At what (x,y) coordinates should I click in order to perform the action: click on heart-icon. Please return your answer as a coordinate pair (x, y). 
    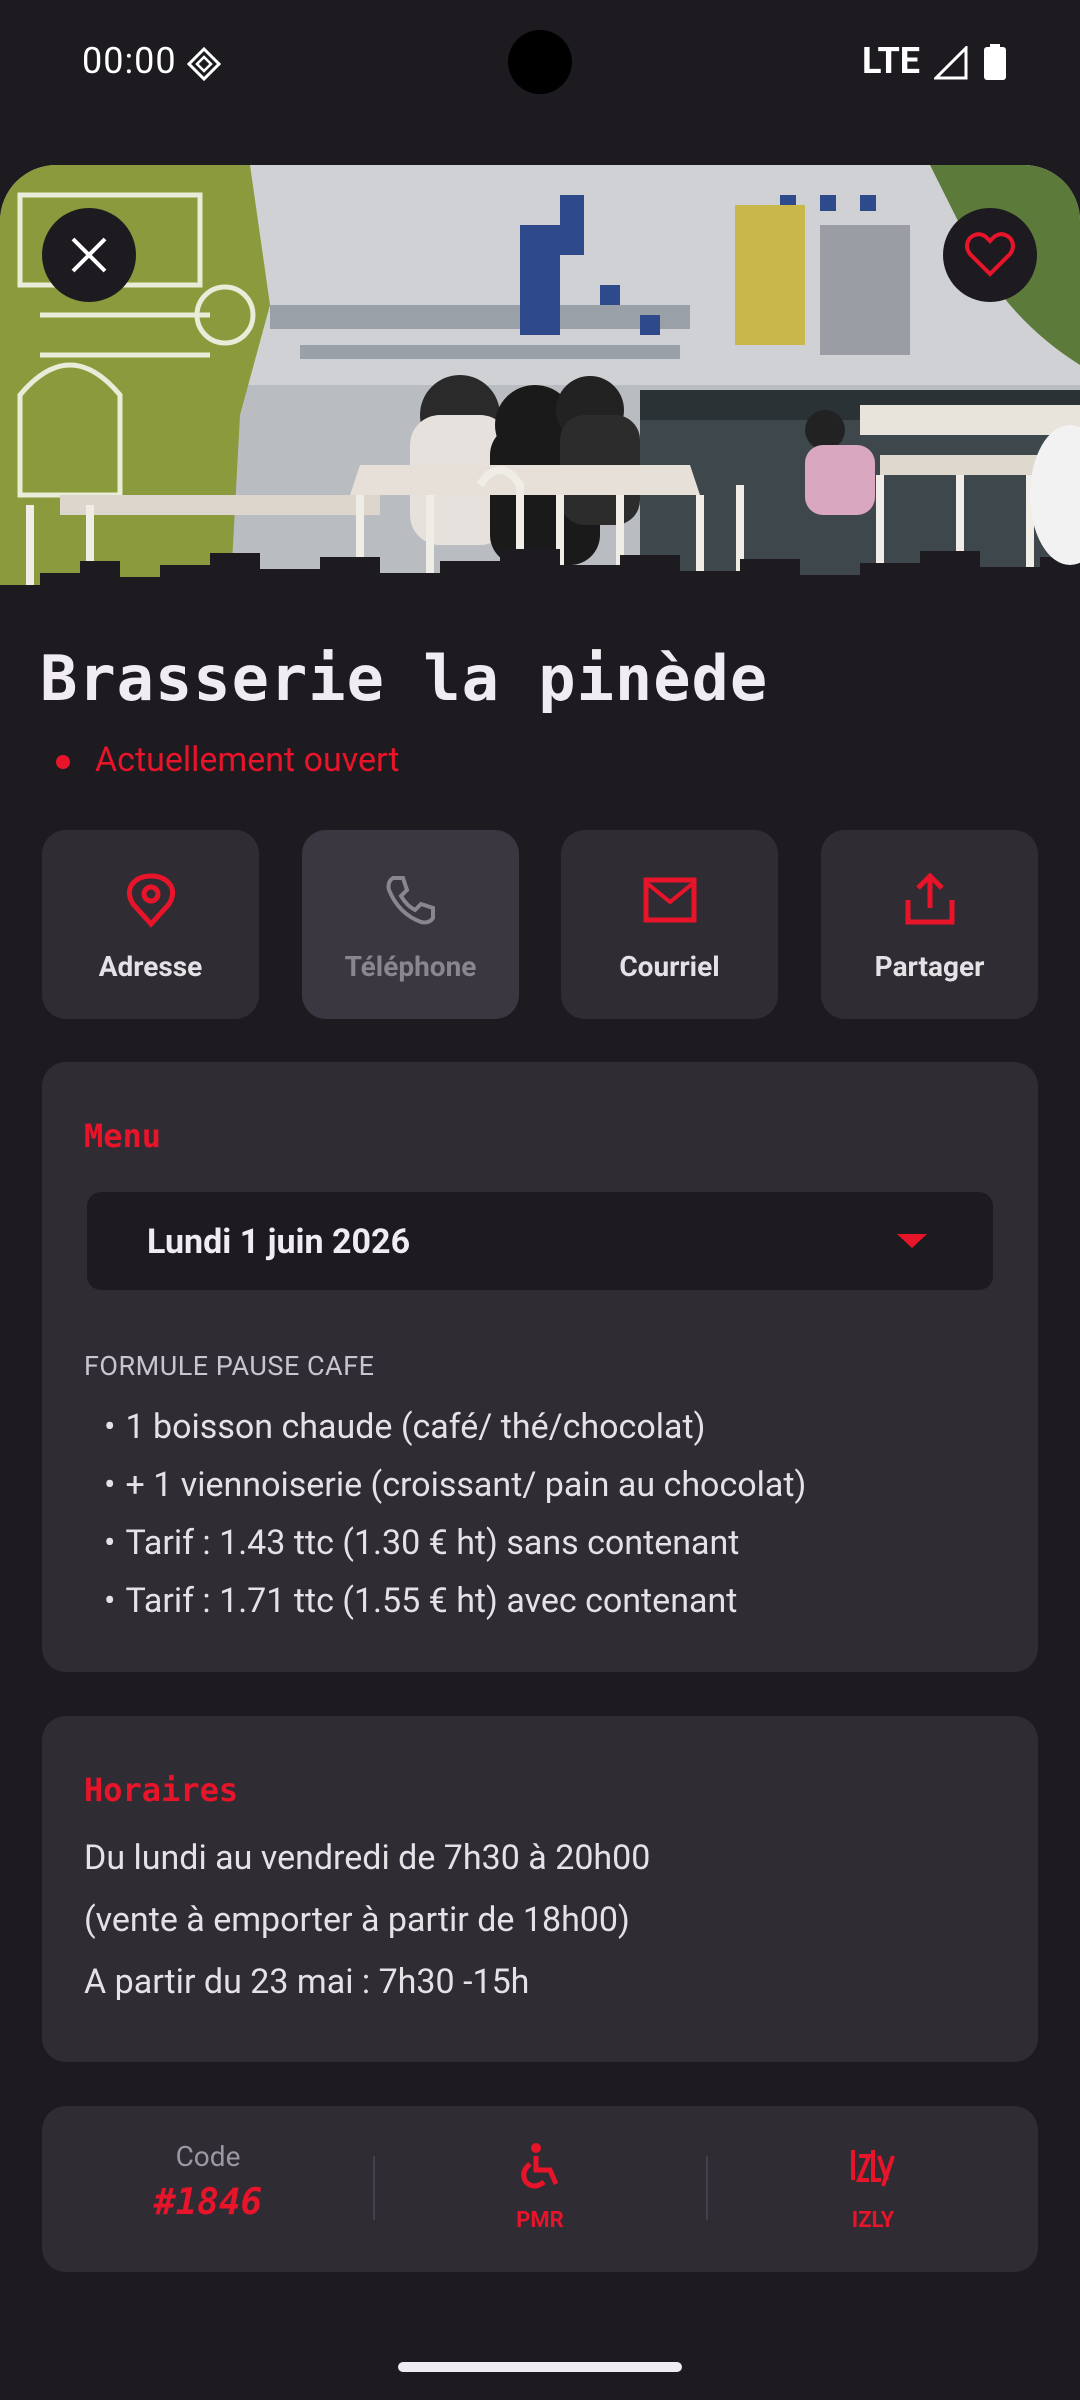
    Looking at the image, I should click on (990, 254).